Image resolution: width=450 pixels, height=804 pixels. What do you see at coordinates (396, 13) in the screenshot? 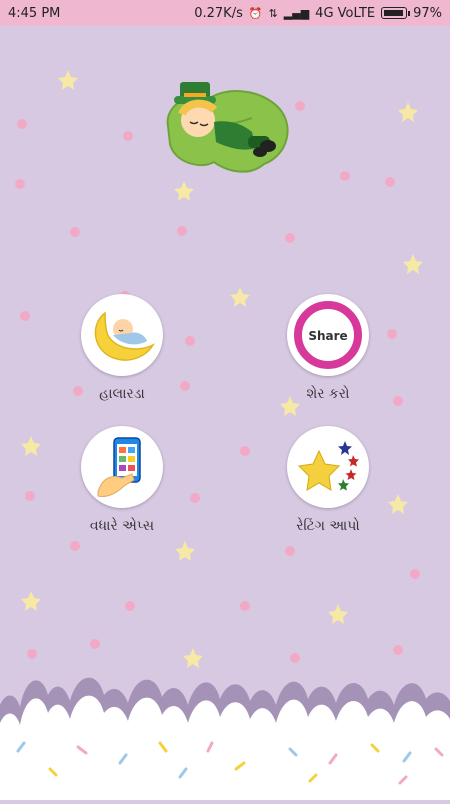
I see `battery-icon` at bounding box center [396, 13].